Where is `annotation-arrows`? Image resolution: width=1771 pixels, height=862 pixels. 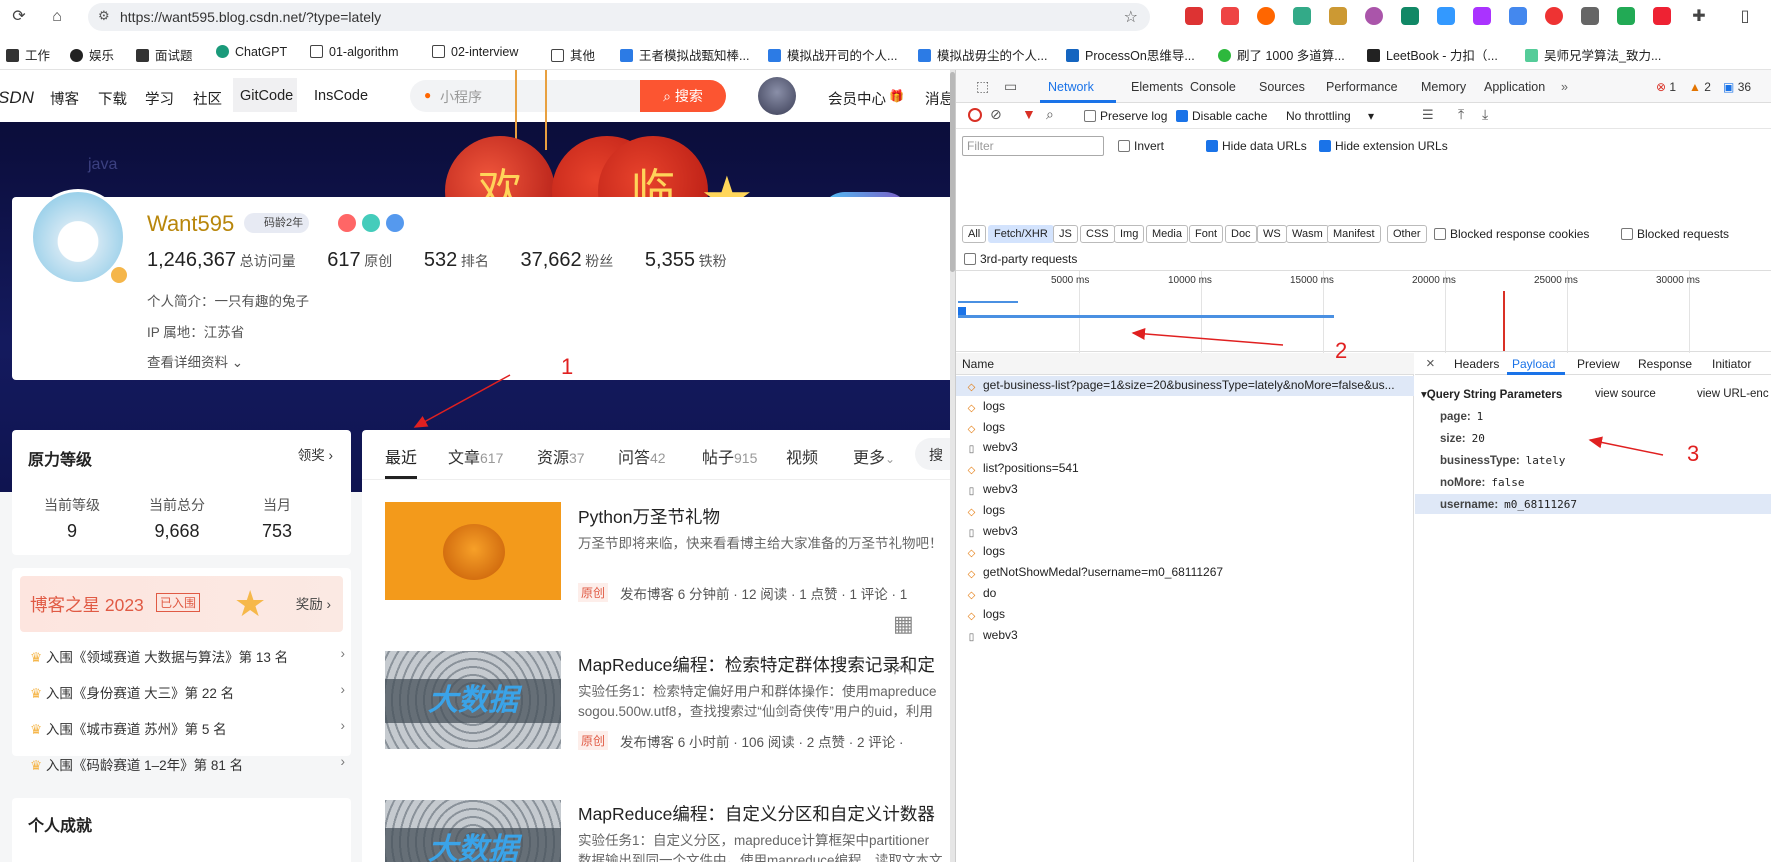
annotation-arrows is located at coordinates (1038, 391).